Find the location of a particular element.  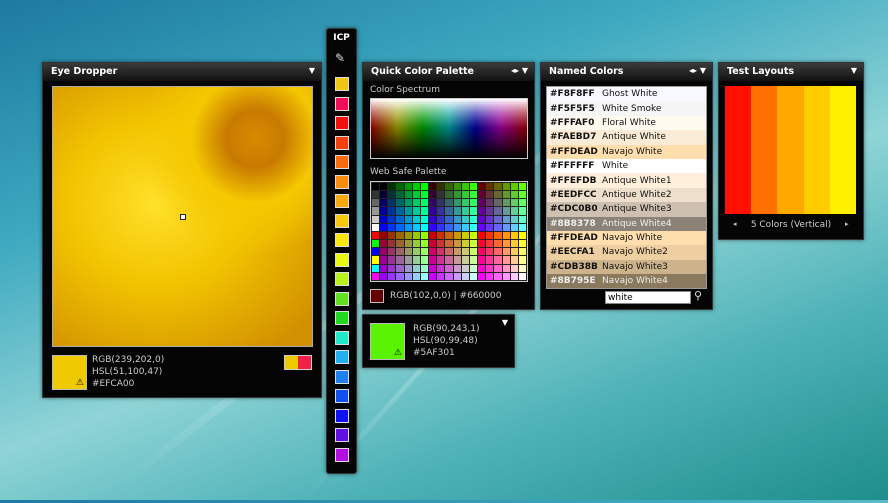

named-color-row: #8B8378 Antique White4 is located at coordinates (626, 223).